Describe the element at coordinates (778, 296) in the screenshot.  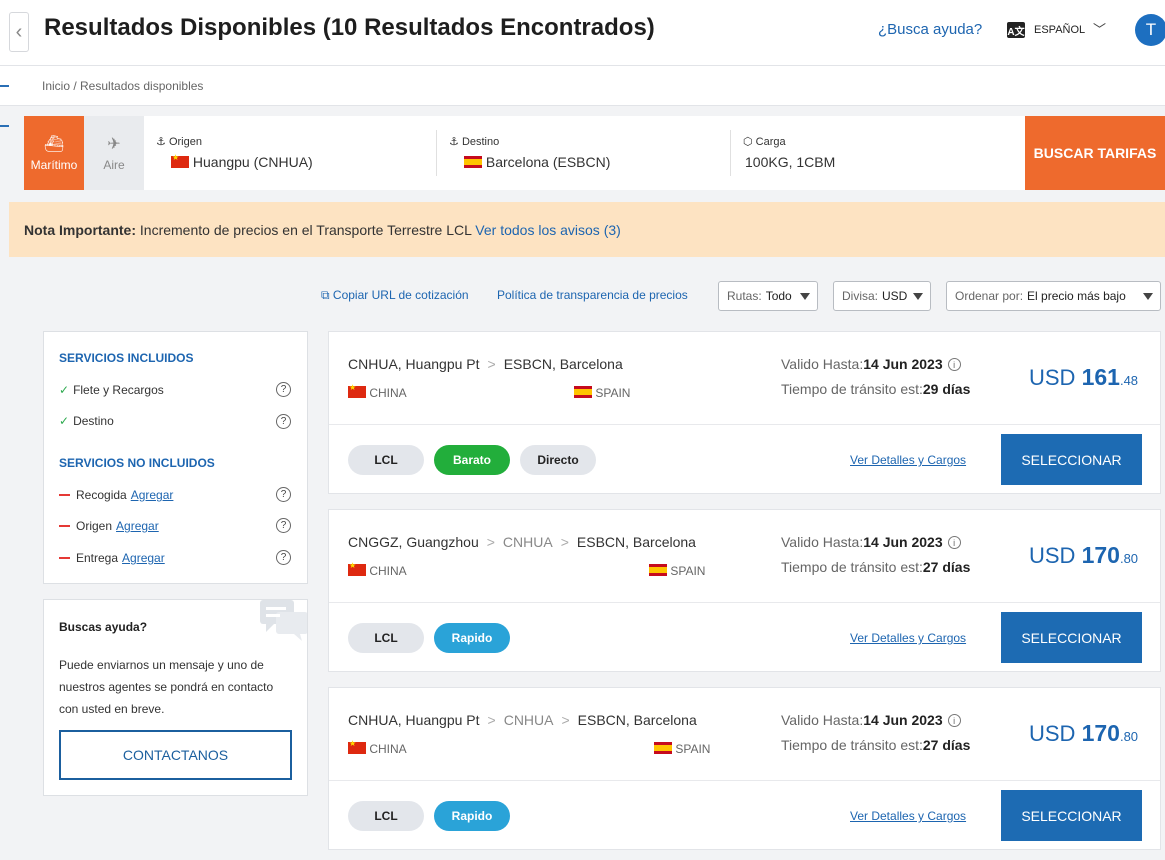
I see `routes-value: Todo` at that location.